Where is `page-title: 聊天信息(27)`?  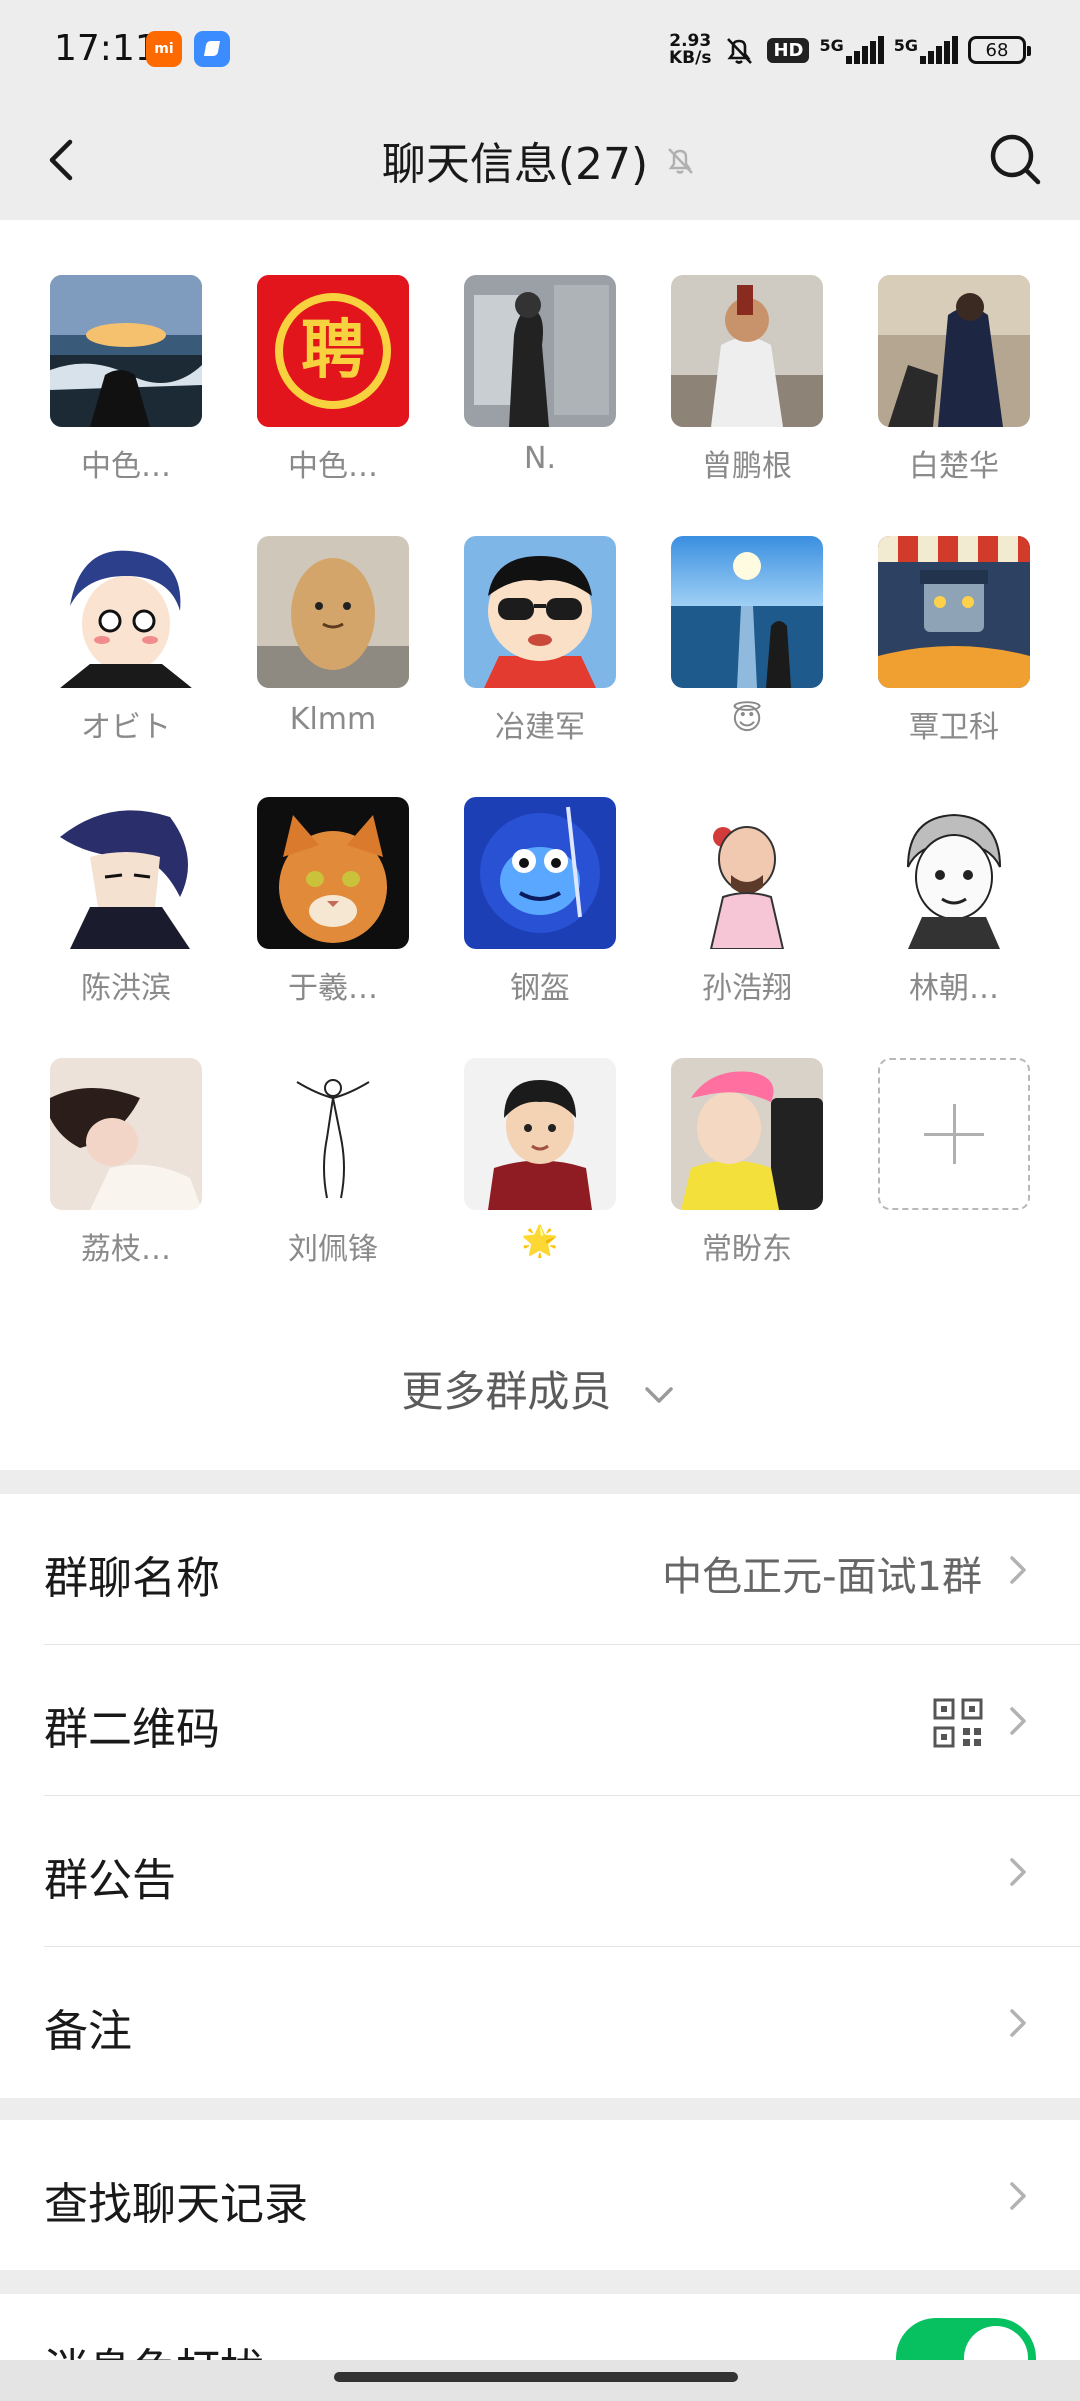
page-title: 聊天信息(27) is located at coordinates (515, 164).